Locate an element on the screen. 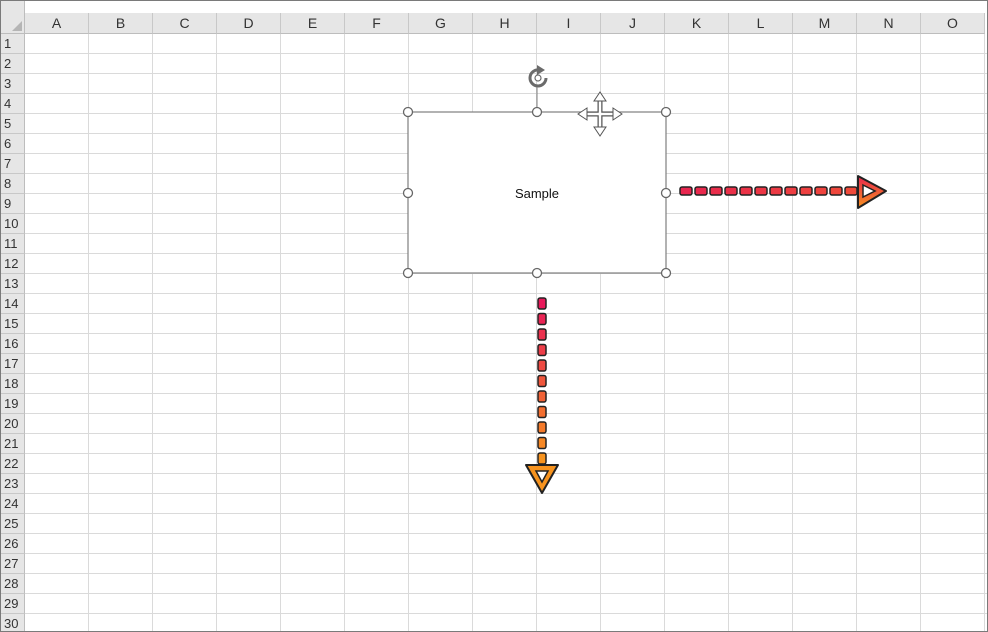  right-dashed-arrow is located at coordinates (783, 192).